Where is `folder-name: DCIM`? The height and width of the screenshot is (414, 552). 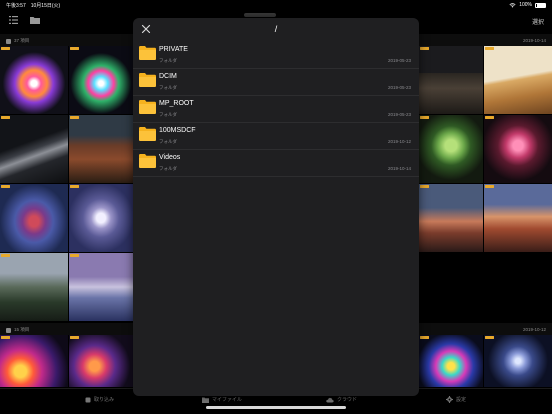
folder-name: DCIM is located at coordinates (168, 76).